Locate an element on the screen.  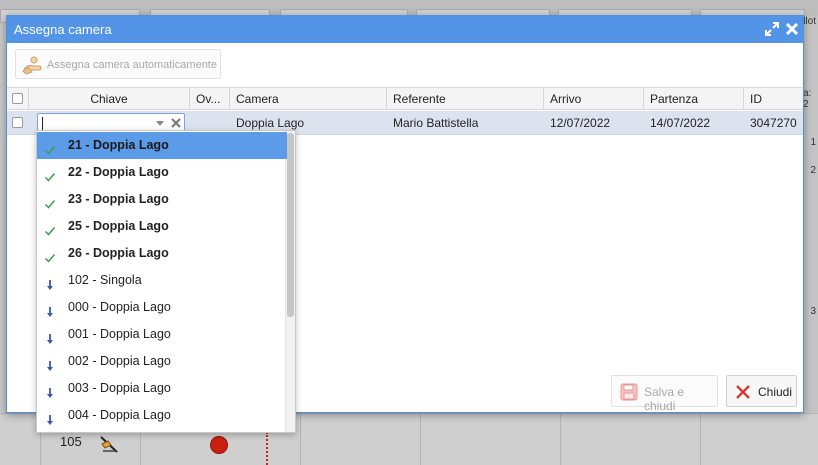
cell-arrivo: 12/07/2022 is located at coordinates (580, 123).